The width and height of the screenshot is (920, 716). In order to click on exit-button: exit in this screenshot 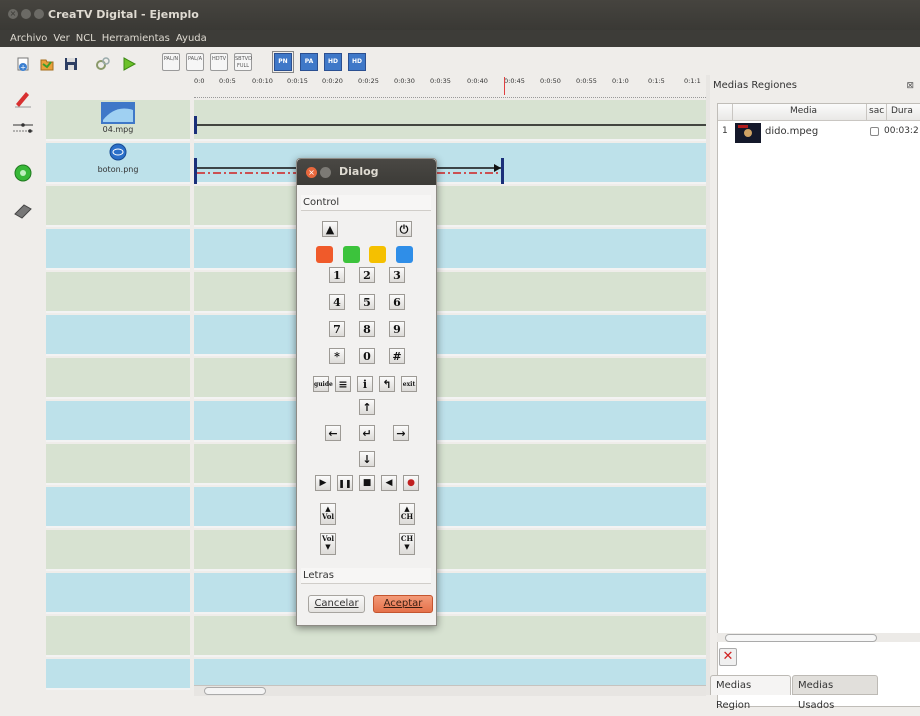, I will do `click(409, 384)`.